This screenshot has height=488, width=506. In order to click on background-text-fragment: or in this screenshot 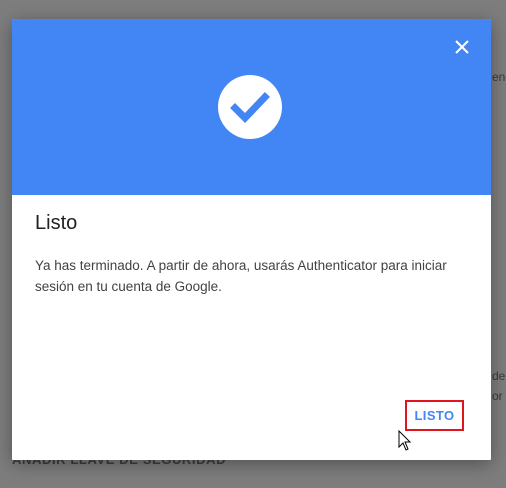, I will do `click(497, 396)`.